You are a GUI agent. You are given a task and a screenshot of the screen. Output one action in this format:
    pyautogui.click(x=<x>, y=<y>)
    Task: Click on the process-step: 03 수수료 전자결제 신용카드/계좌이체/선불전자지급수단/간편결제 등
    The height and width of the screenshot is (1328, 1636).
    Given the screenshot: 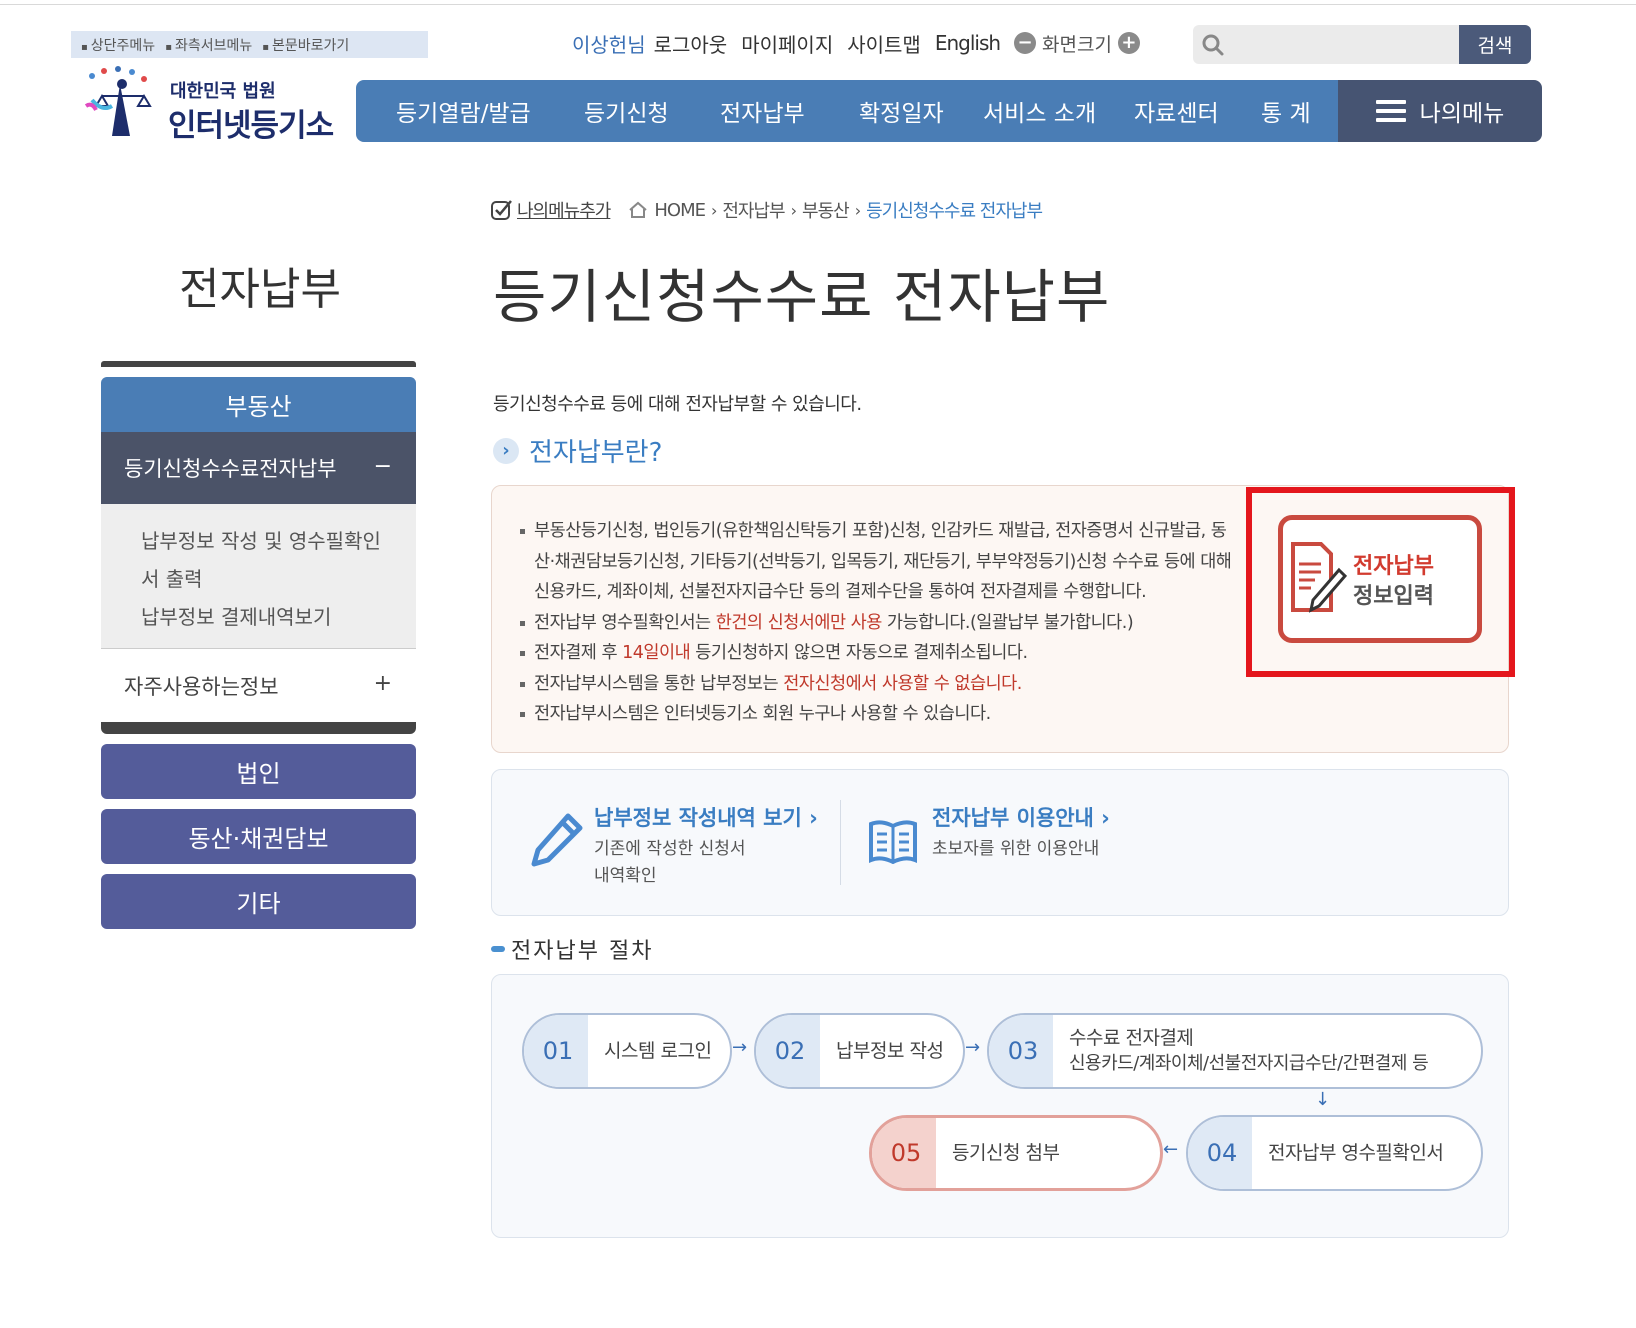 What is the action you would take?
    pyautogui.click(x=1235, y=1051)
    